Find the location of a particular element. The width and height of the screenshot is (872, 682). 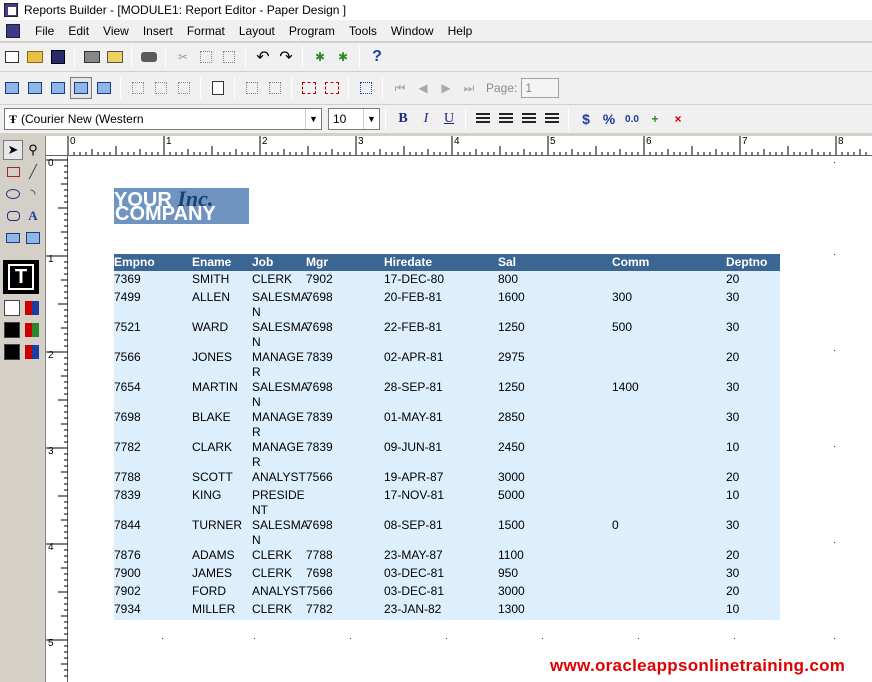

flex-icon is located at coordinates (275, 88).